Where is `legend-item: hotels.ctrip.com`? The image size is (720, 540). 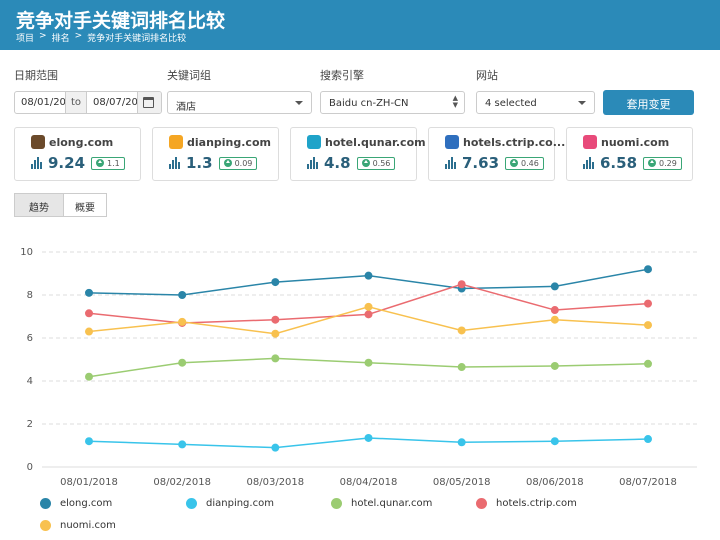 legend-item: hotels.ctrip.com is located at coordinates (526, 503).